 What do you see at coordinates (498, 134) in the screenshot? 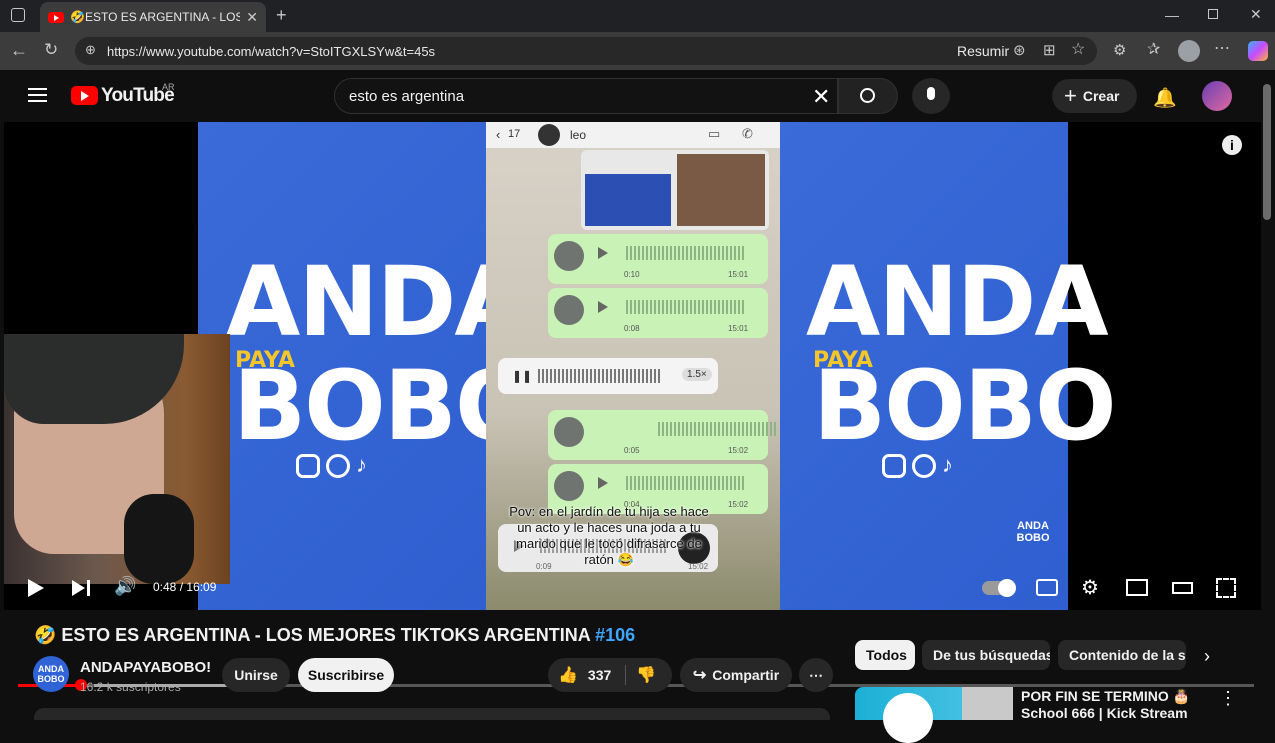
I see `chat-back-icon: ‹` at bounding box center [498, 134].